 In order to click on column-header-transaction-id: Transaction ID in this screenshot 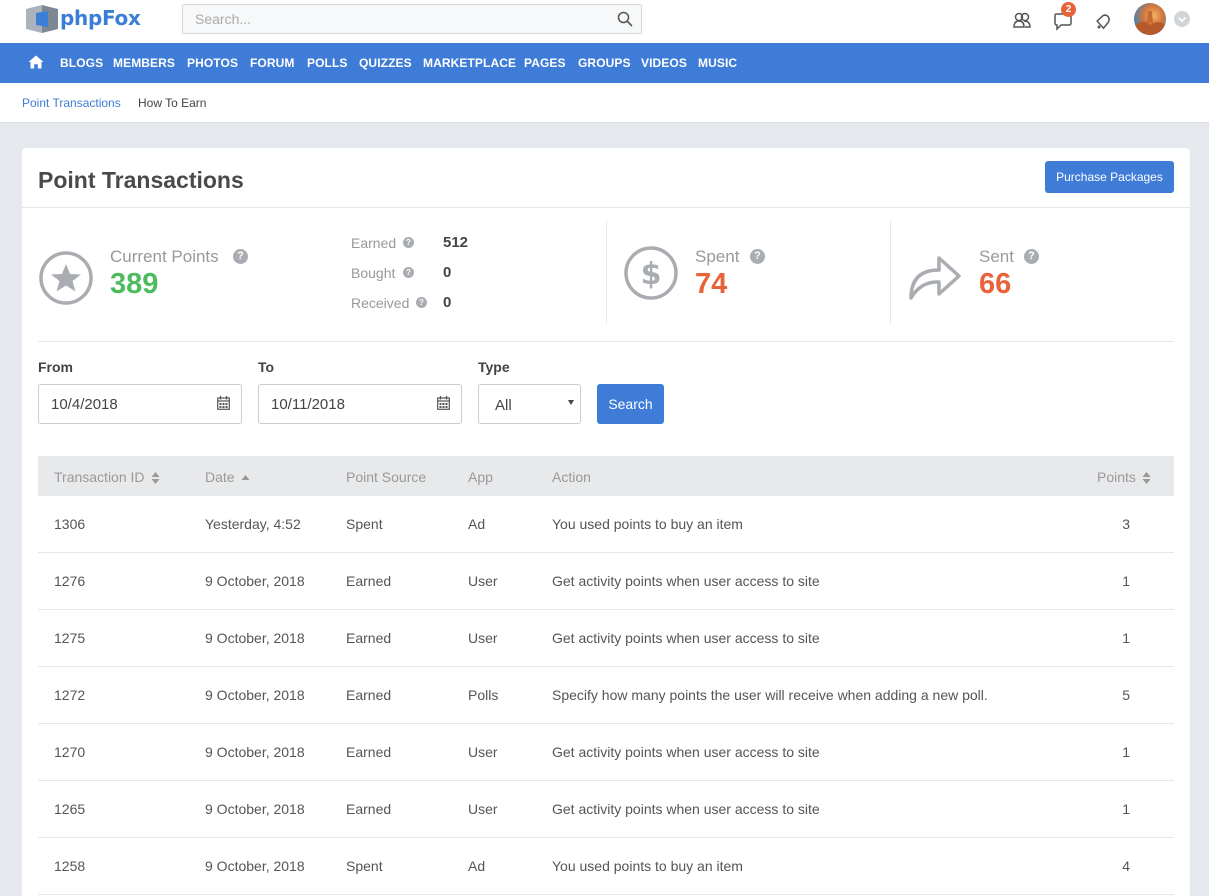, I will do `click(107, 477)`.